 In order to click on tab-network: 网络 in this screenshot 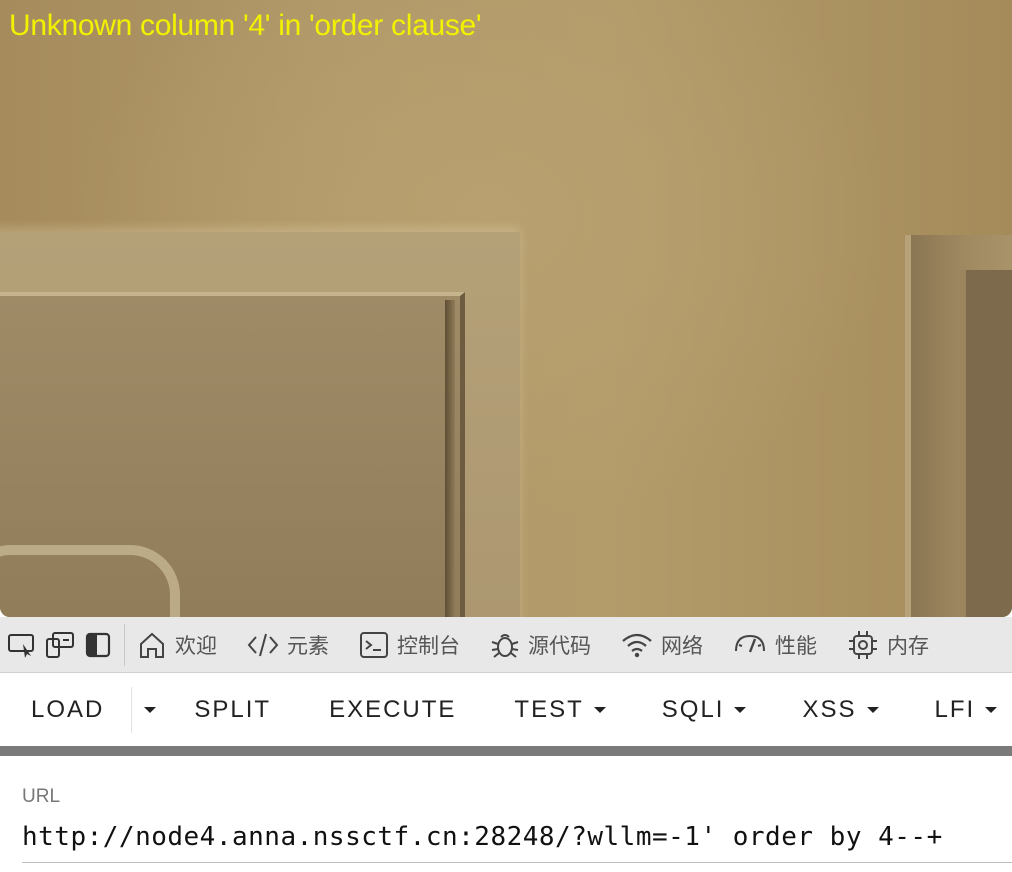, I will do `click(662, 645)`.